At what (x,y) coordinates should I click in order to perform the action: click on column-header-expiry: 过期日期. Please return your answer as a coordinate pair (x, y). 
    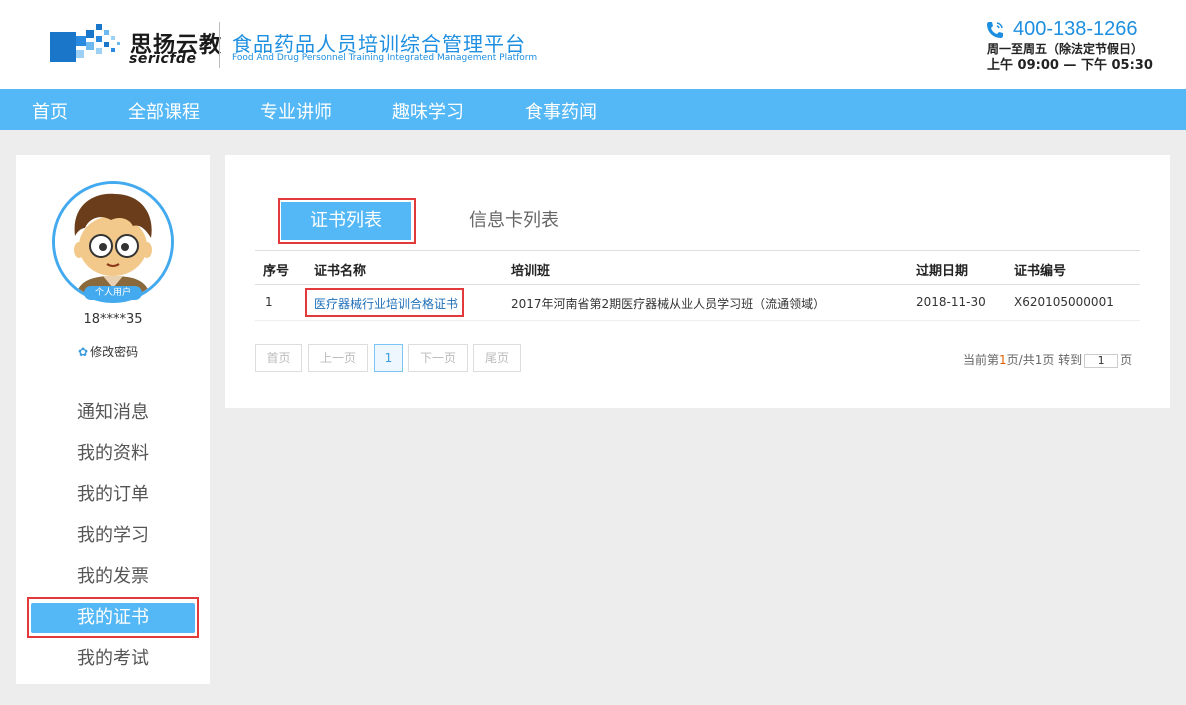
    Looking at the image, I should click on (942, 271).